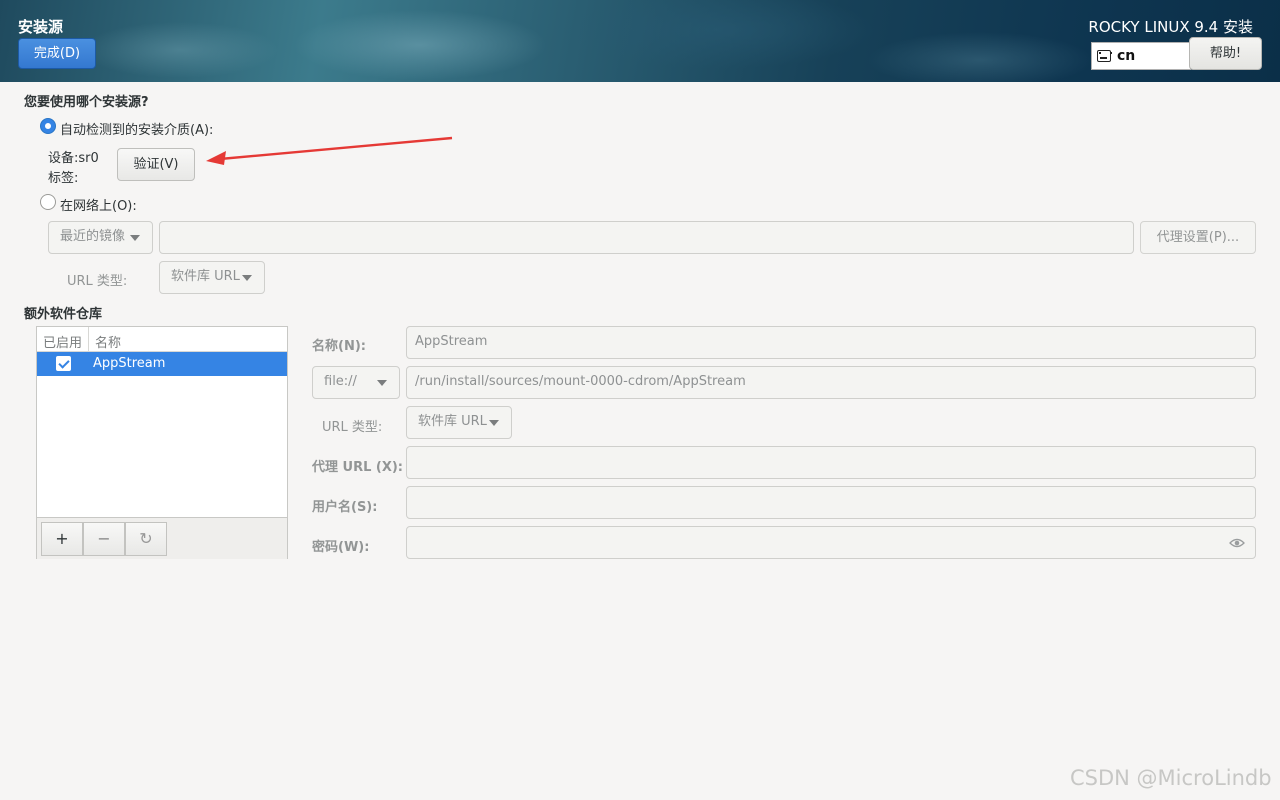  What do you see at coordinates (1104, 56) in the screenshot?
I see `keyboard-icon` at bounding box center [1104, 56].